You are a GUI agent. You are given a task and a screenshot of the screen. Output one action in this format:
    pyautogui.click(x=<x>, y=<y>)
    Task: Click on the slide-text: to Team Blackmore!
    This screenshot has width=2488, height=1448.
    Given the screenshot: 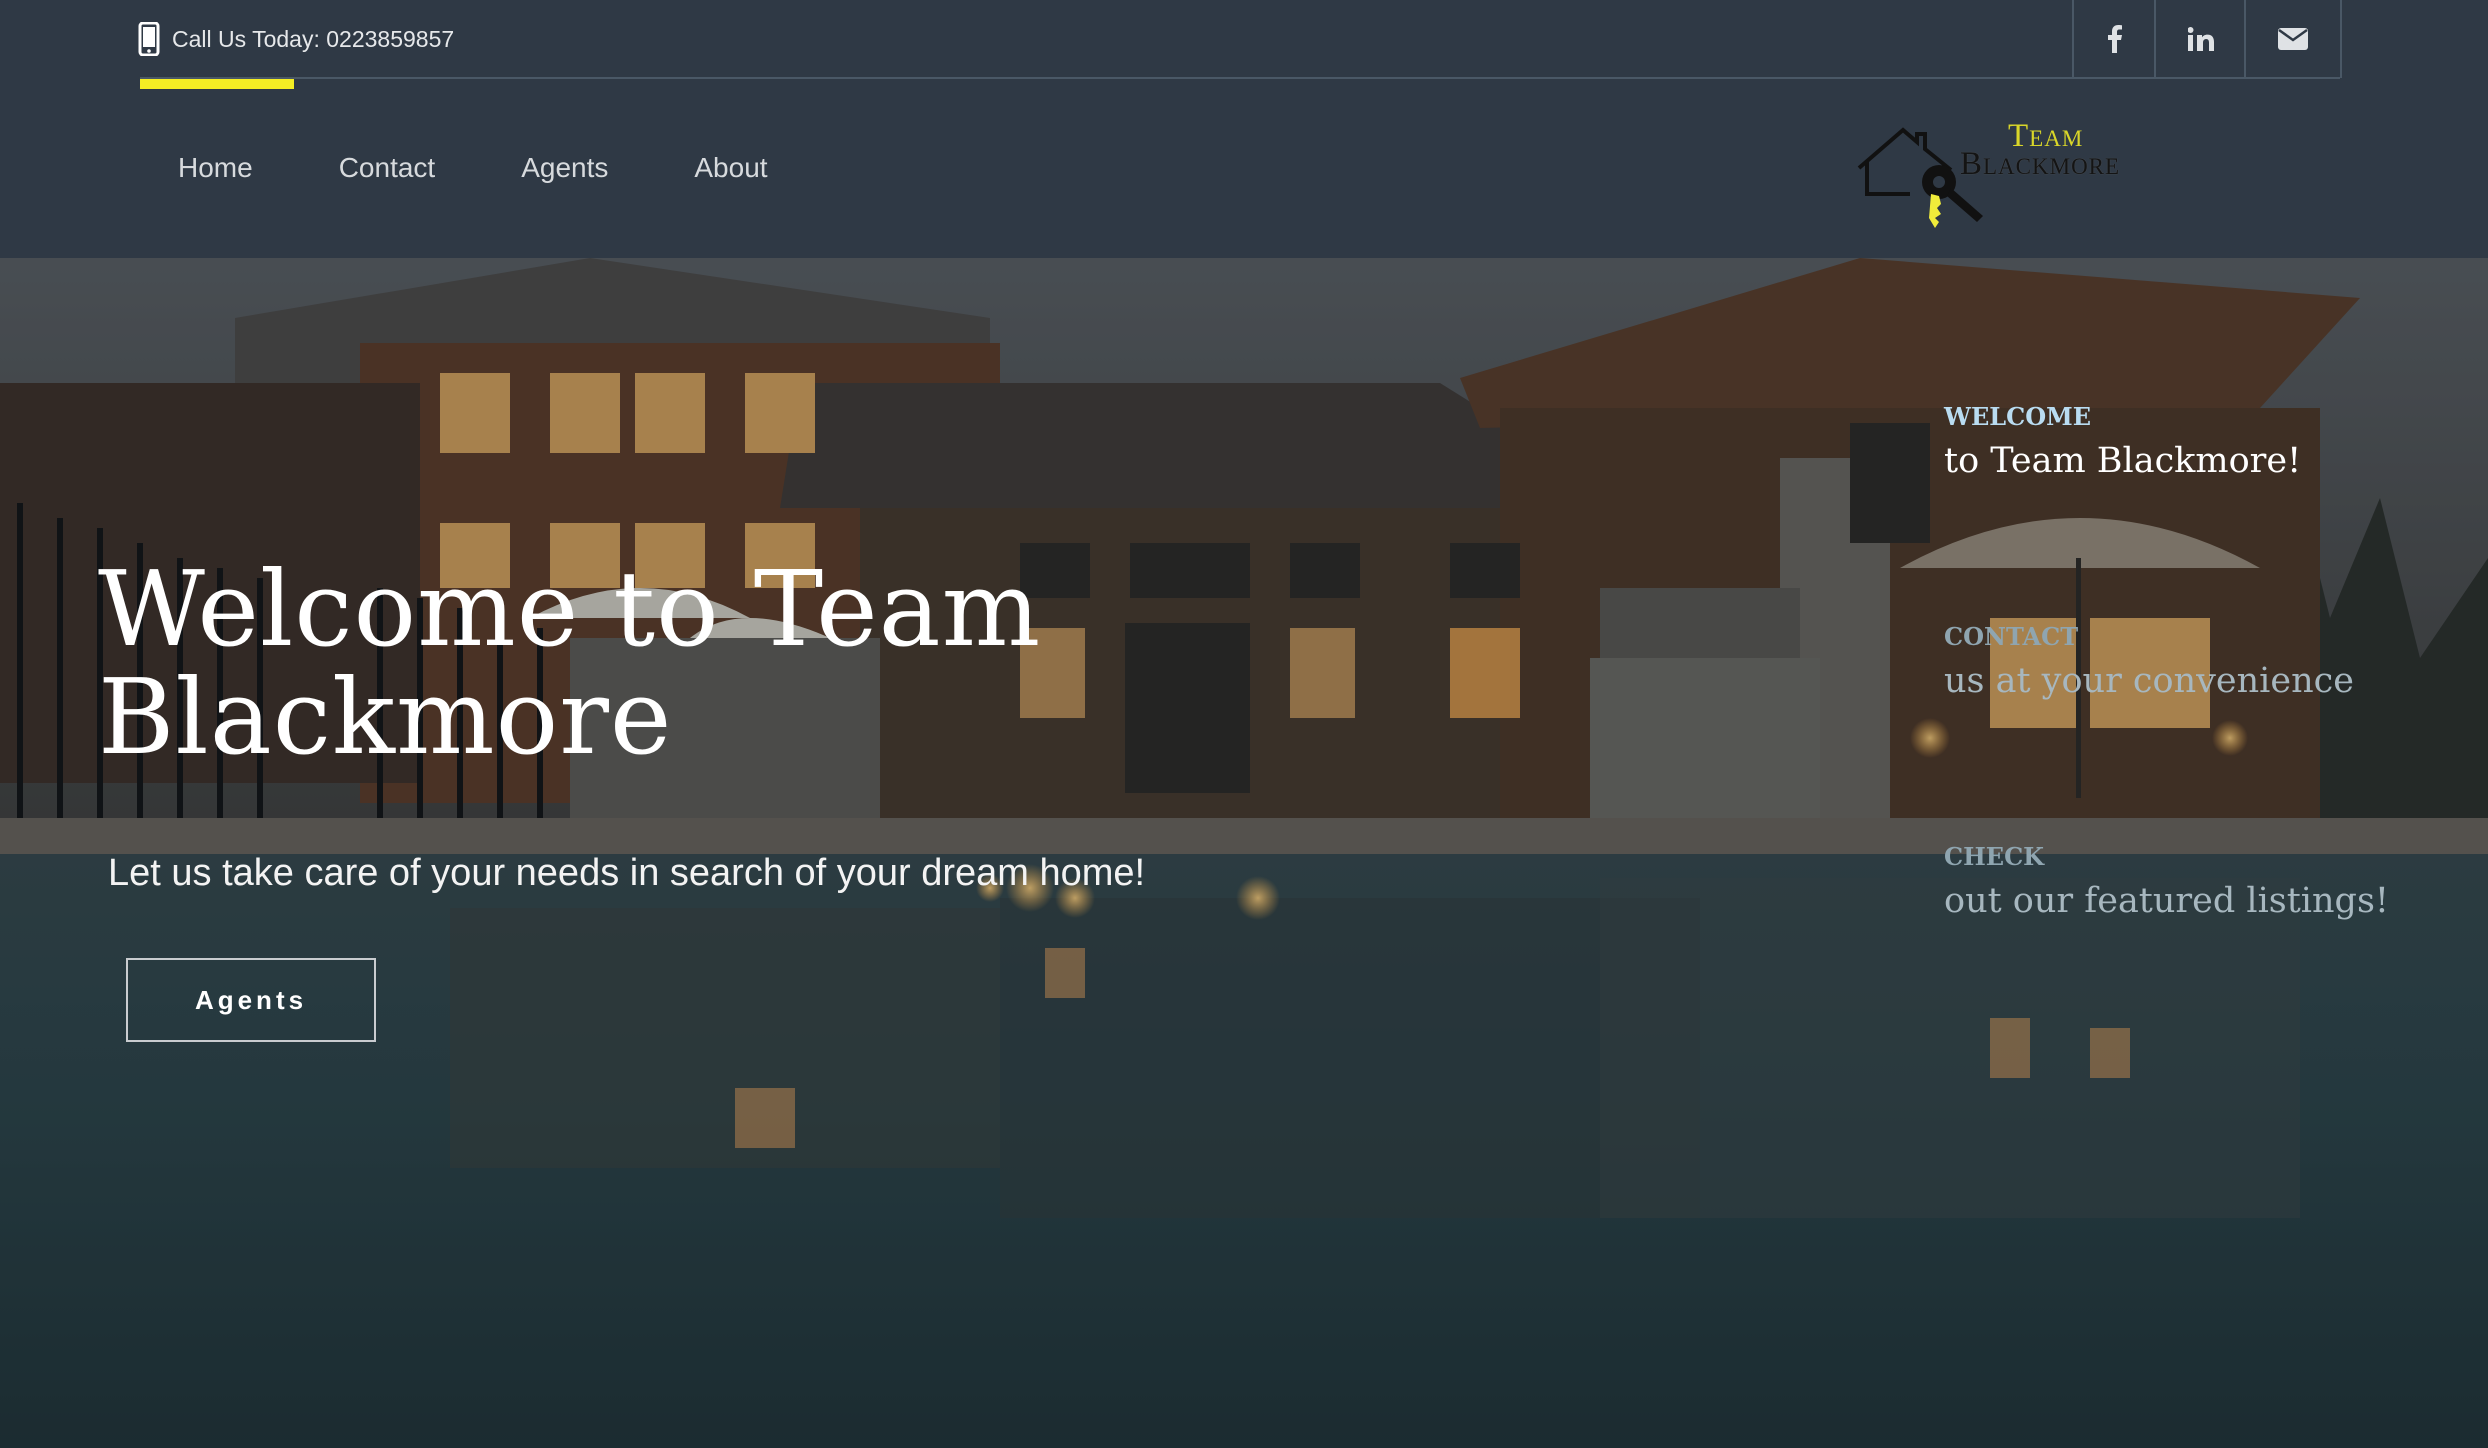 What is the action you would take?
    pyautogui.click(x=2123, y=461)
    